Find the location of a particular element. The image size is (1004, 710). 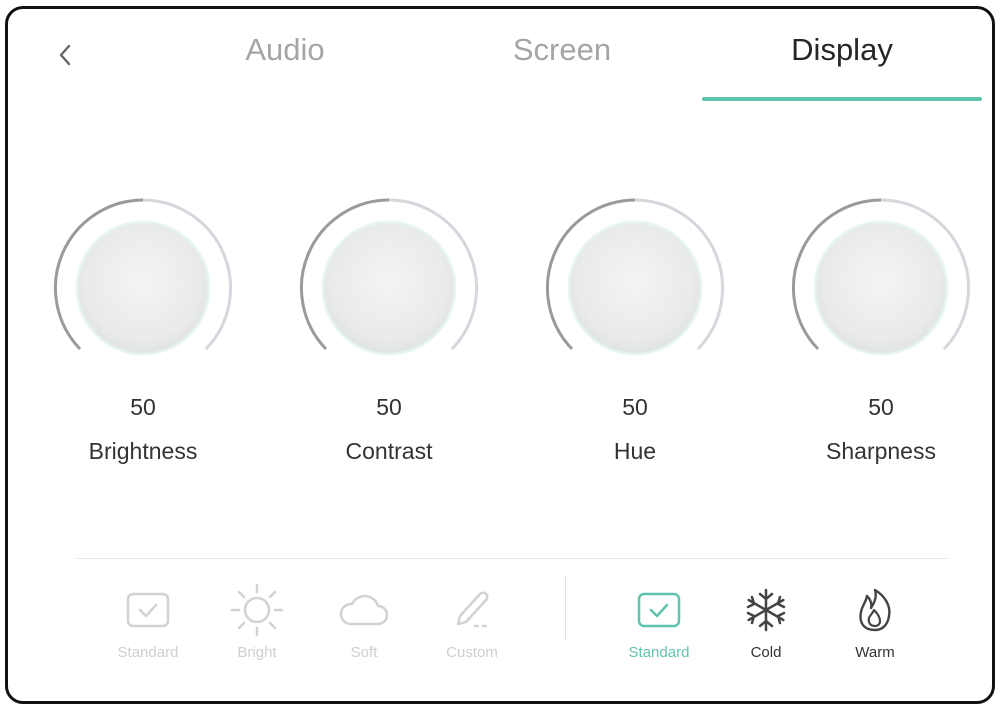

mode-soft-button: Soft is located at coordinates (364, 623).